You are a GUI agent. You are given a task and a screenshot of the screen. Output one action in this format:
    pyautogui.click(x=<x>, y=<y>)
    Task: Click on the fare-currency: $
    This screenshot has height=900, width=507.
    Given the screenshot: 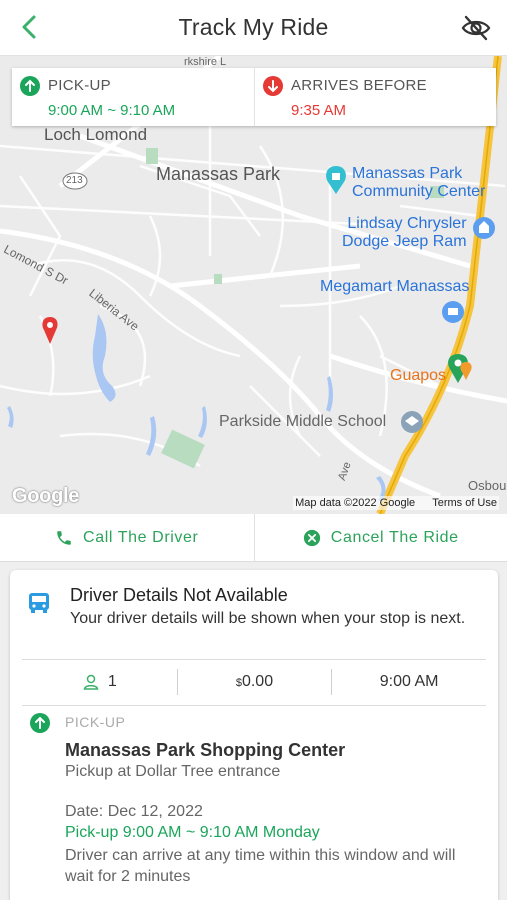 What is the action you would take?
    pyautogui.click(x=238, y=683)
    